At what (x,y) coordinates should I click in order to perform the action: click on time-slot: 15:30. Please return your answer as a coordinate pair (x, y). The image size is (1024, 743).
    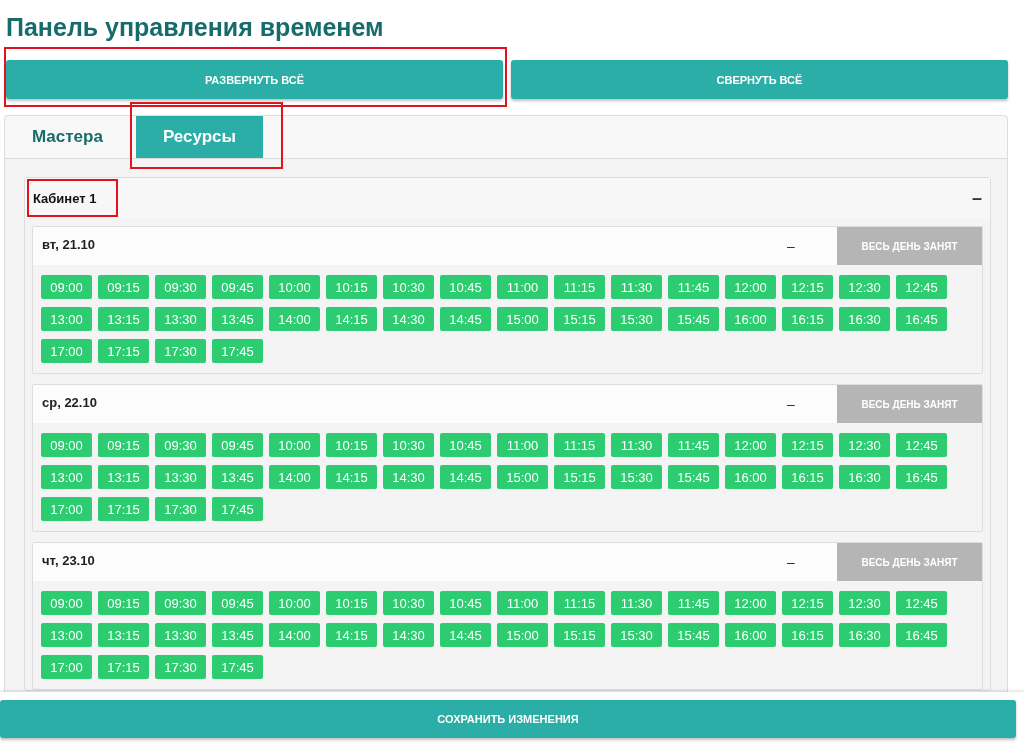
    Looking at the image, I should click on (636, 635).